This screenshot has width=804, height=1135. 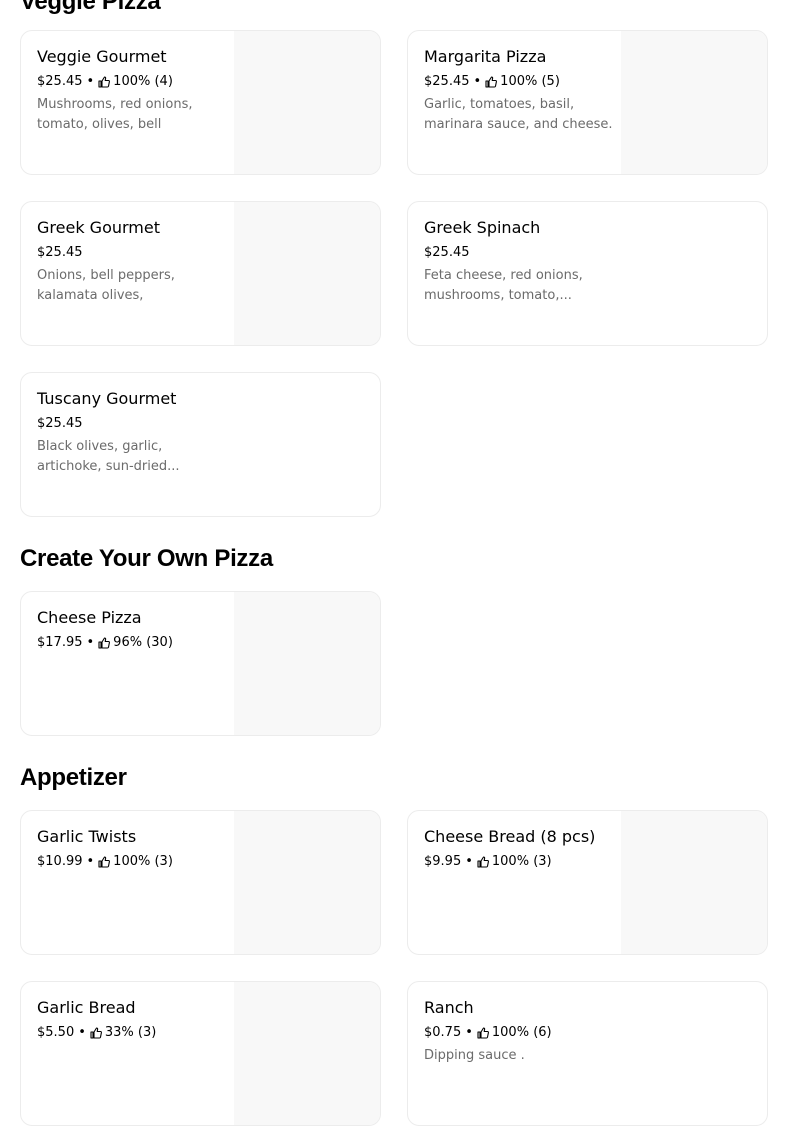 What do you see at coordinates (587, 882) in the screenshot?
I see `menu-item-cheese-bread: Cheese Bread (8 pcs) $9.95 • 100% (3)` at bounding box center [587, 882].